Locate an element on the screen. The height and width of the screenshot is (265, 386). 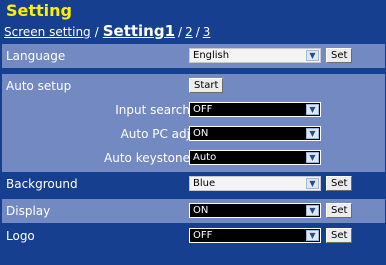
display-set-button: Set is located at coordinates (339, 210).